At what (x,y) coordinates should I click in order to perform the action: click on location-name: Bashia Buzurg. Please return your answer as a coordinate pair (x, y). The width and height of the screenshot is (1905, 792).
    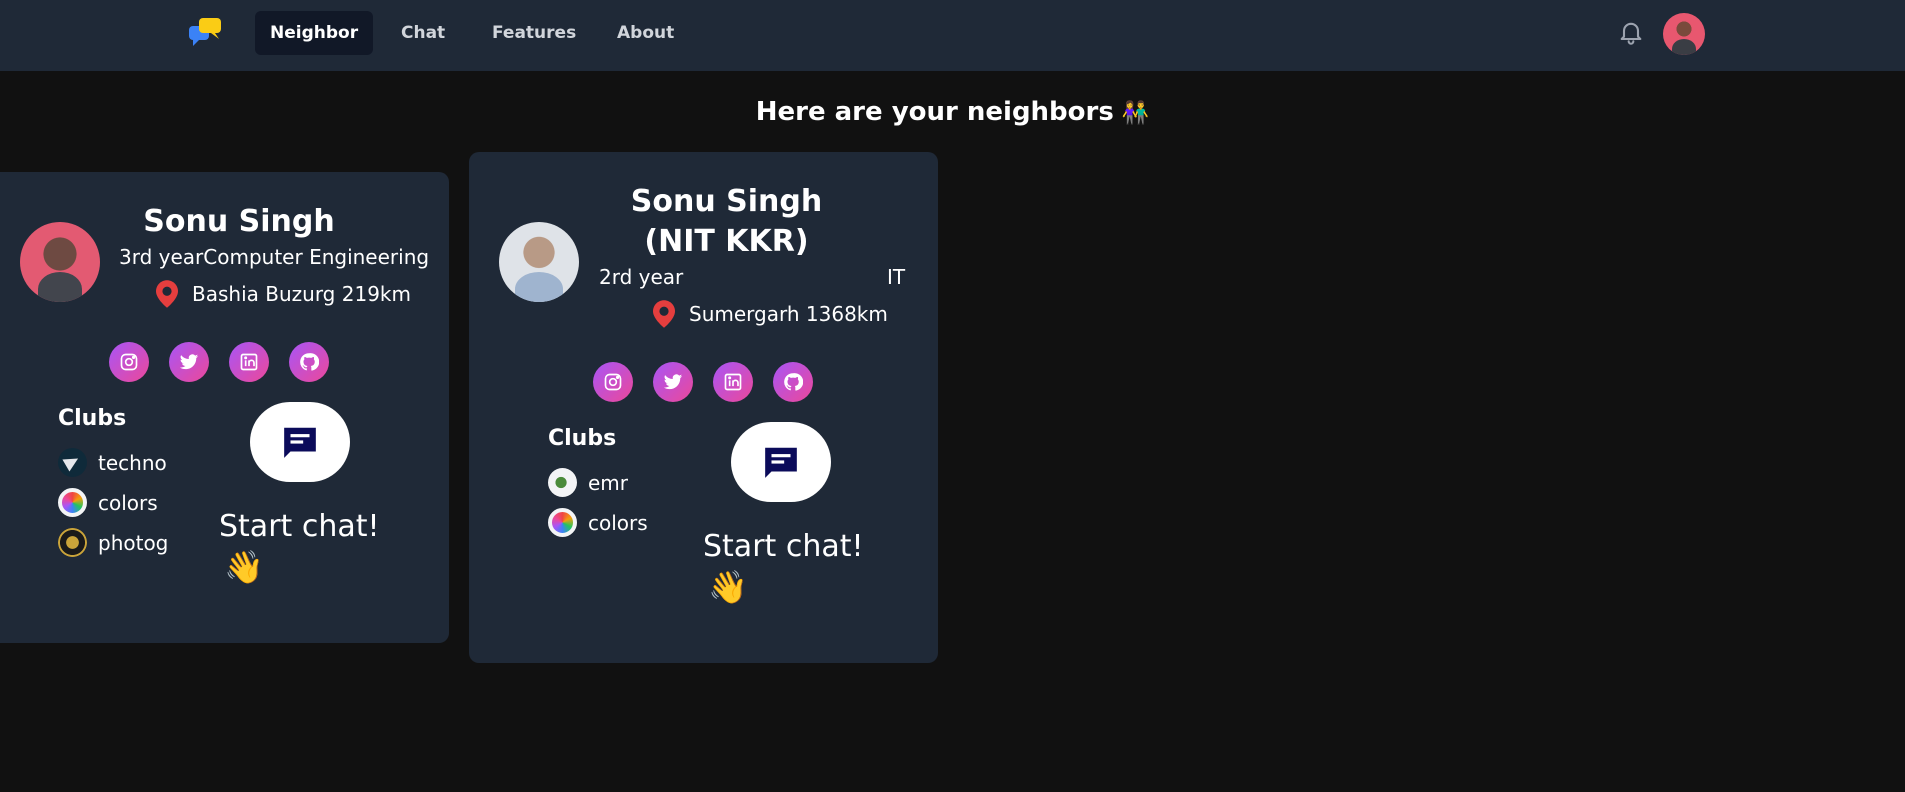
    Looking at the image, I should click on (264, 294).